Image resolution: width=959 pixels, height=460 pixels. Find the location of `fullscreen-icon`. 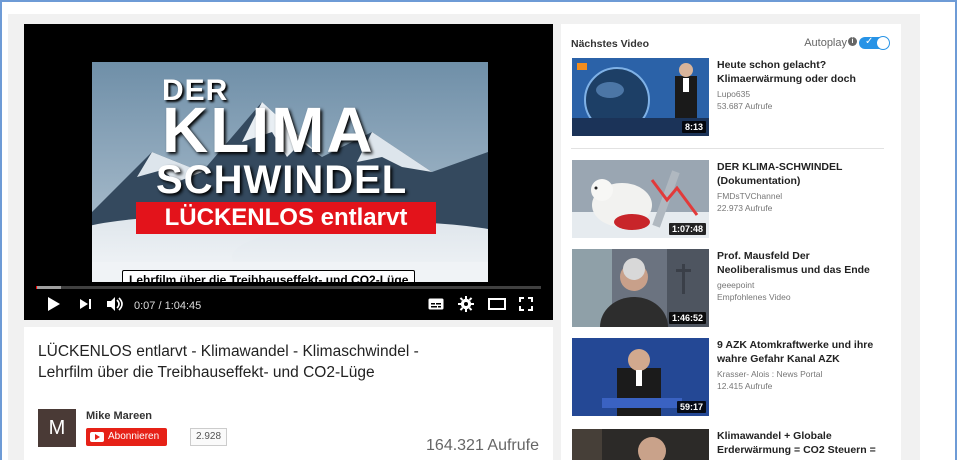

fullscreen-icon is located at coordinates (526, 306).